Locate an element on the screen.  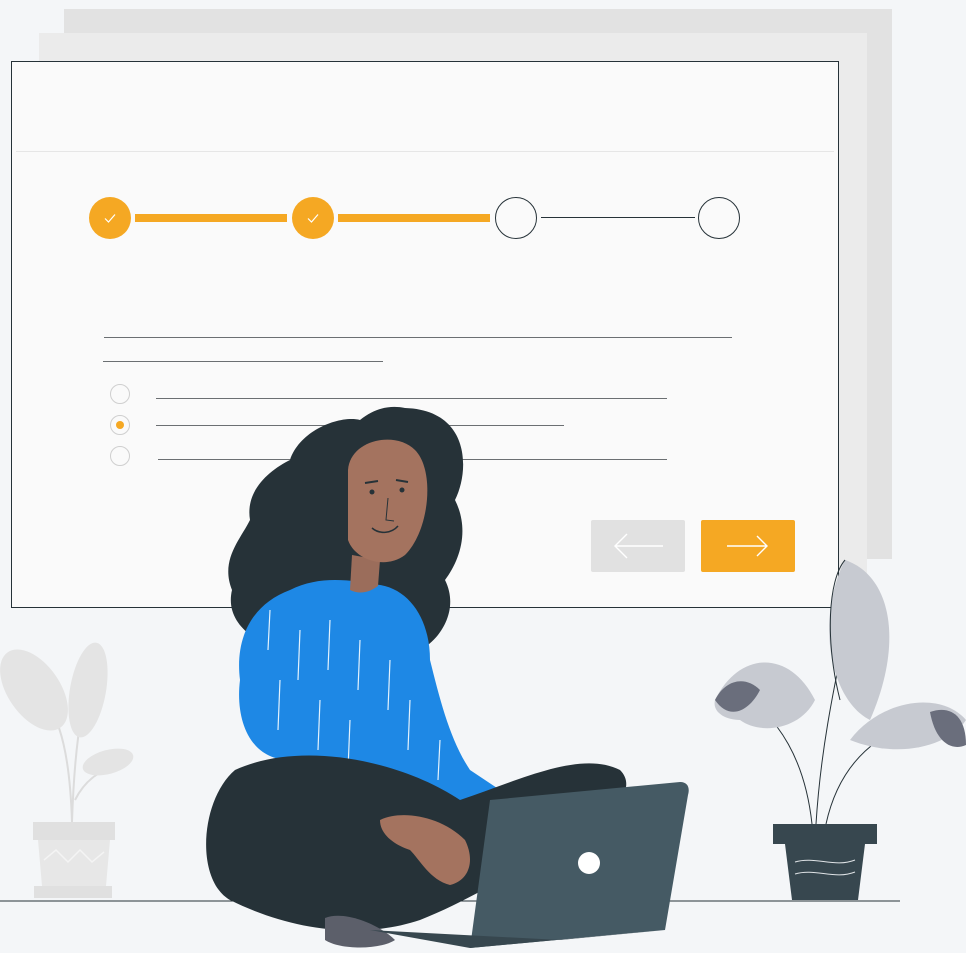
back-button is located at coordinates (638, 546).